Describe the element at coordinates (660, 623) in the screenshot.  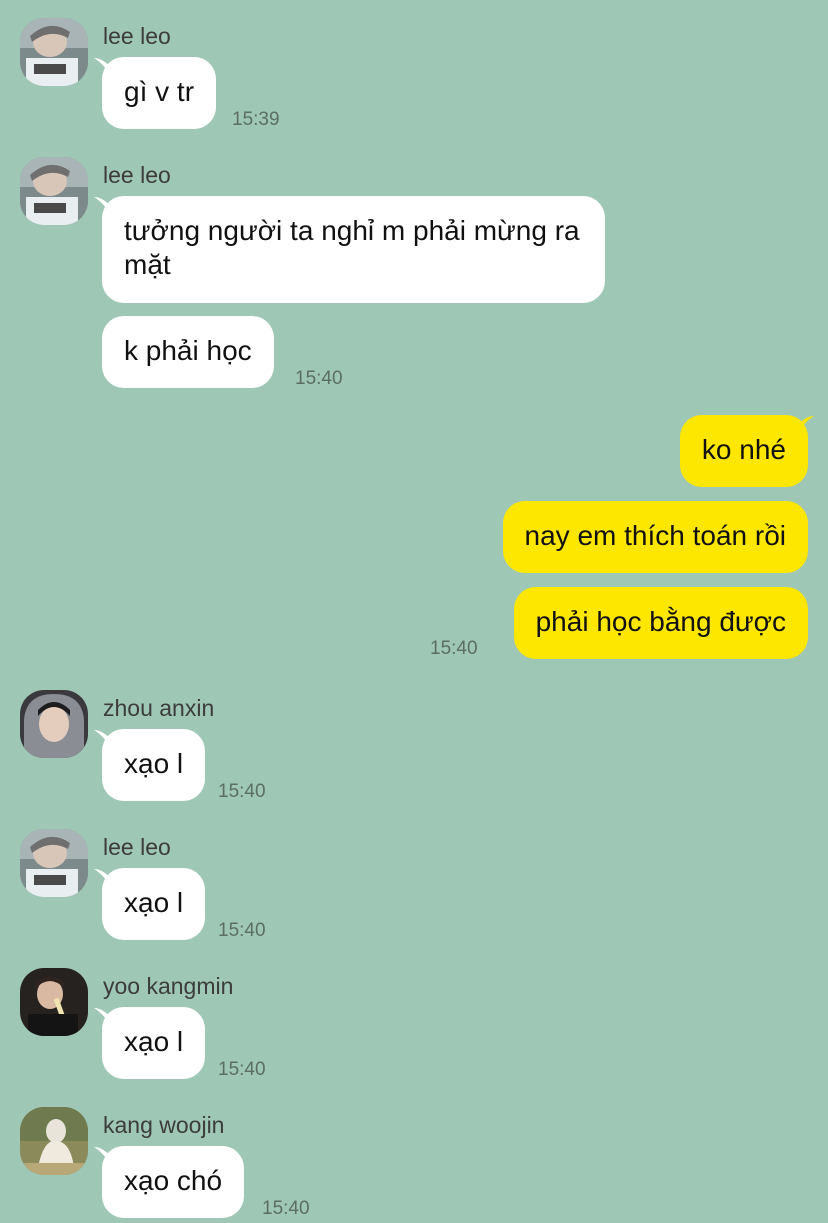
I see `message-bubble: phải học bằng được` at that location.